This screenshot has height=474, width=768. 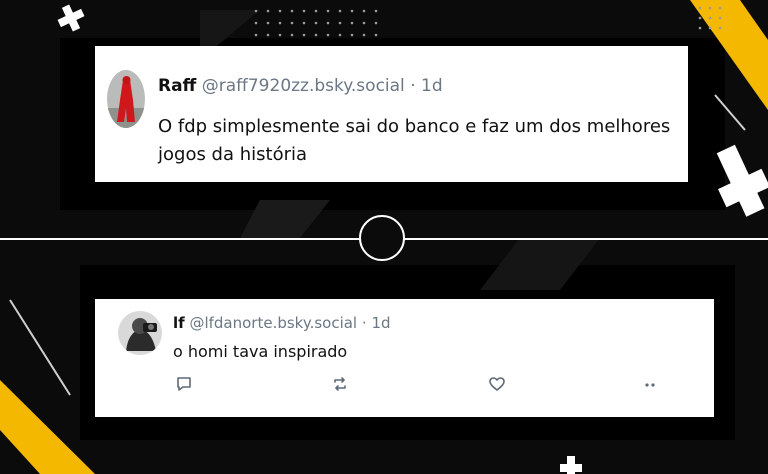 What do you see at coordinates (71, 18) in the screenshot?
I see `plus-icon` at bounding box center [71, 18].